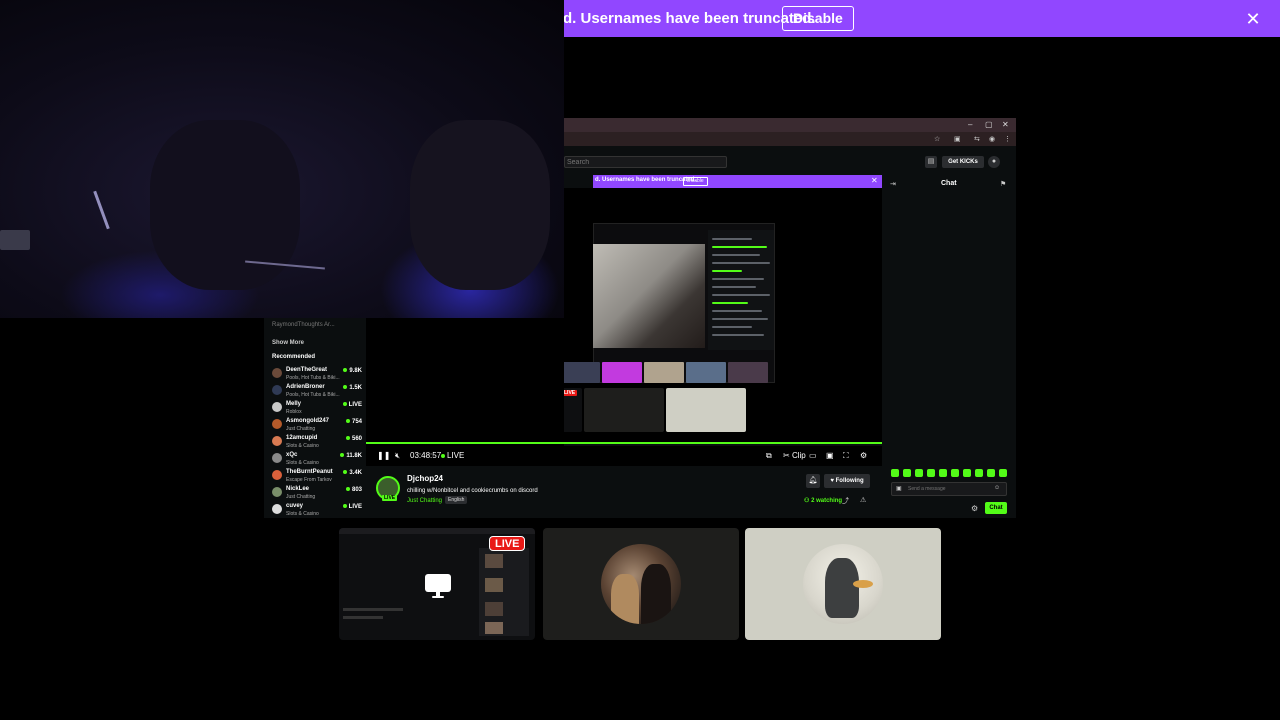 The image size is (1280, 720). I want to click on channel-category: Roblox, so click(294, 412).